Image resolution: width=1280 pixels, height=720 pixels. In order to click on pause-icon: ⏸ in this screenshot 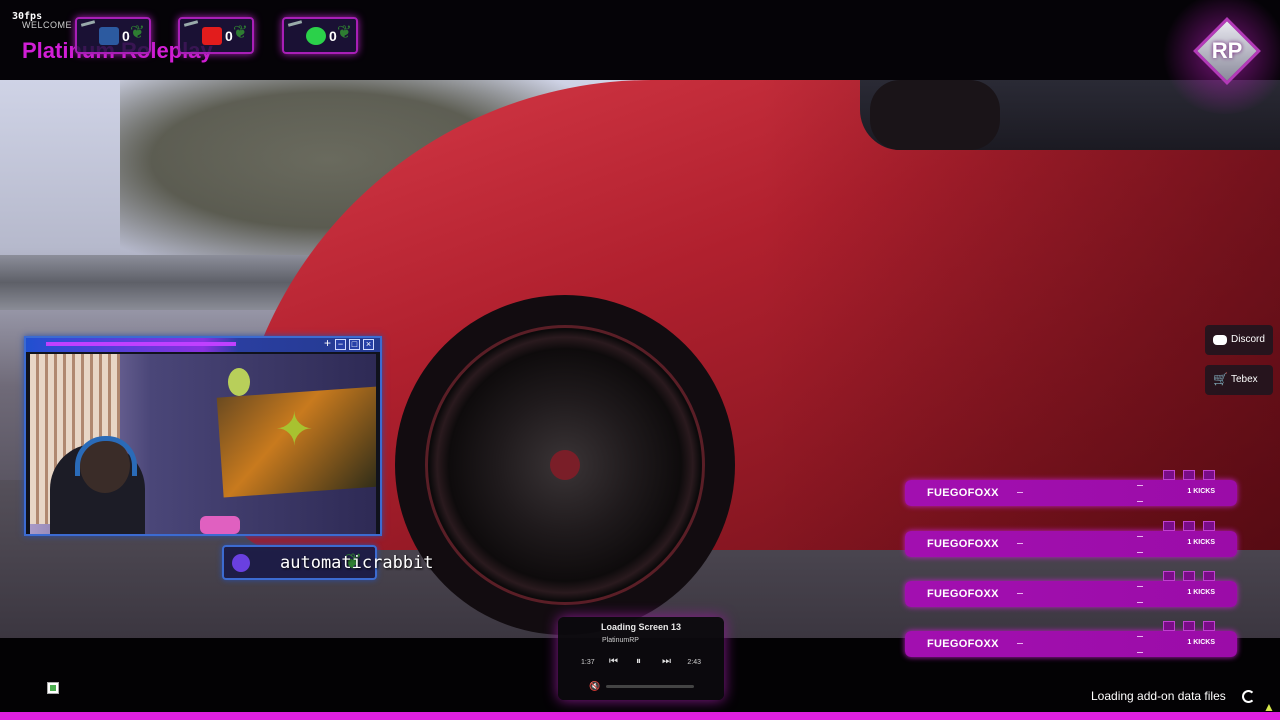, I will do `click(638, 661)`.